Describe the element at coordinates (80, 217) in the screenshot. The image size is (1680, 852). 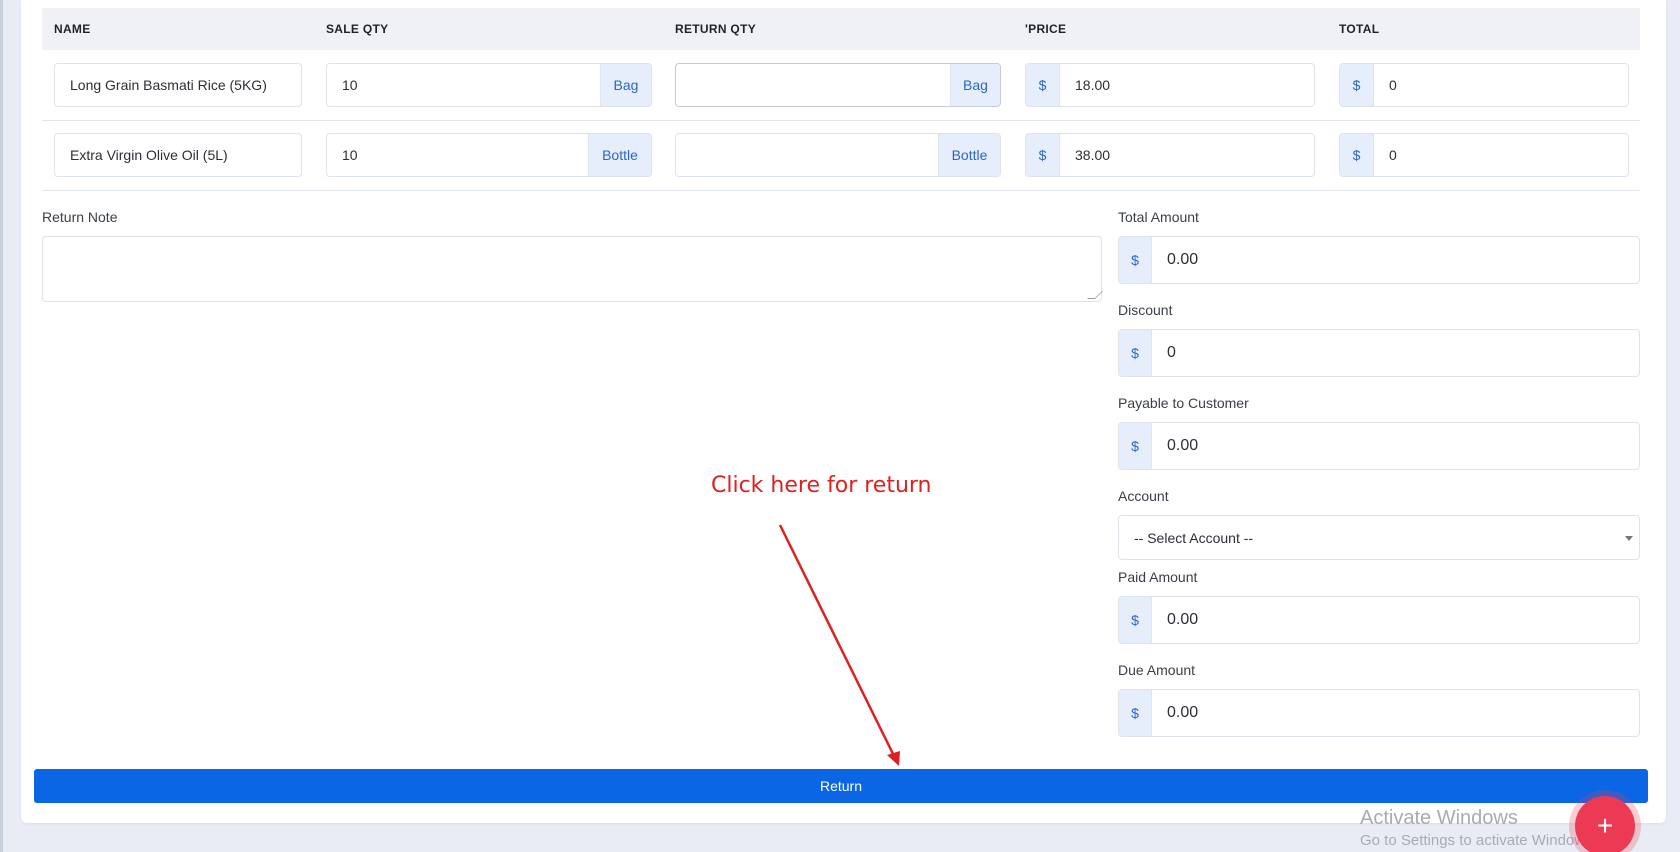
I see `return-note-label: Return Note` at that location.